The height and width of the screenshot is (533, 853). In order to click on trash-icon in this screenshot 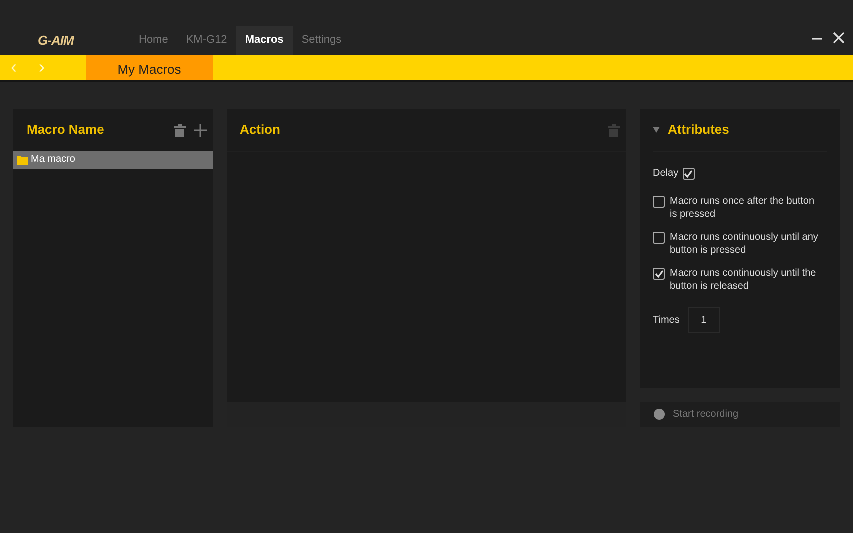, I will do `click(180, 130)`.